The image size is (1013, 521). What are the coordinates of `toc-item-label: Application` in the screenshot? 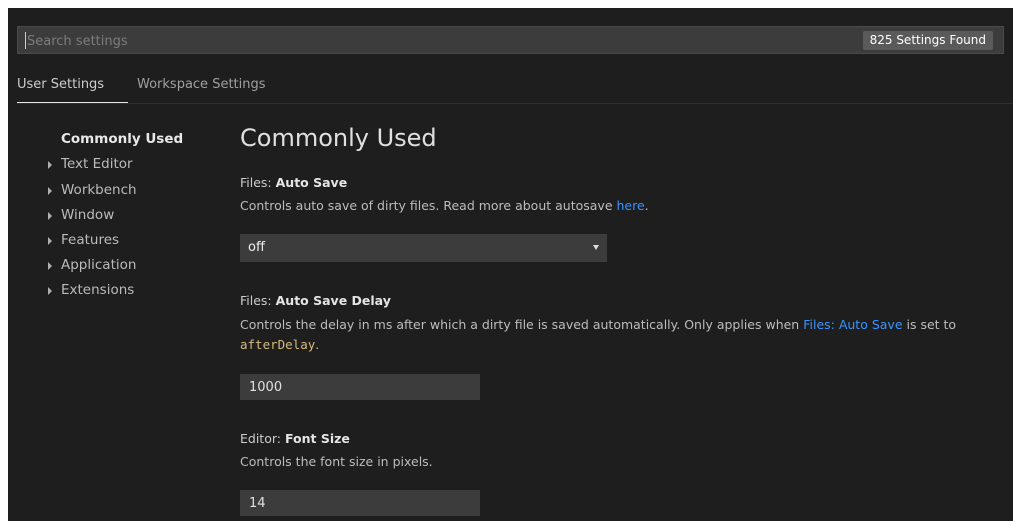 It's located at (99, 265).